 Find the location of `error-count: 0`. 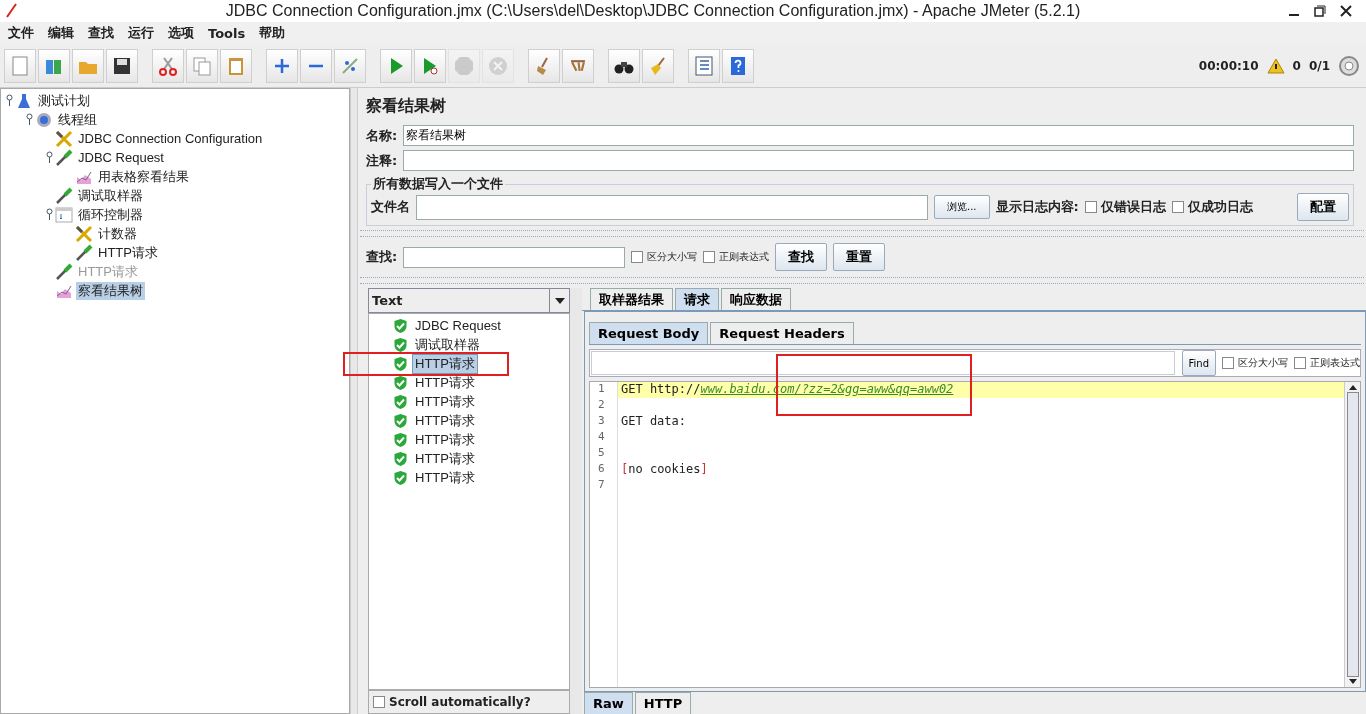

error-count: 0 is located at coordinates (1296, 65).